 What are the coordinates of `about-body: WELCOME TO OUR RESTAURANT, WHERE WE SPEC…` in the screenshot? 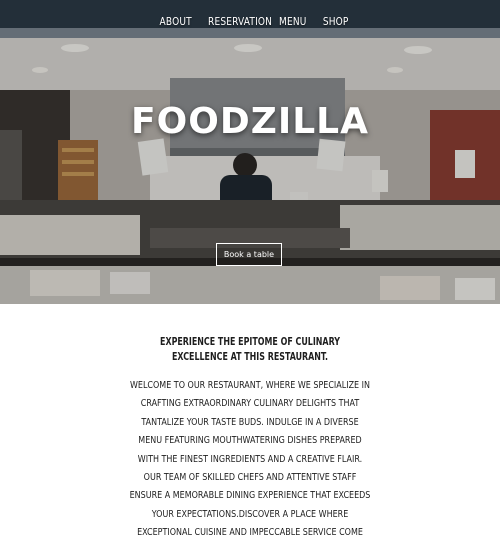 It's located at (250, 459).